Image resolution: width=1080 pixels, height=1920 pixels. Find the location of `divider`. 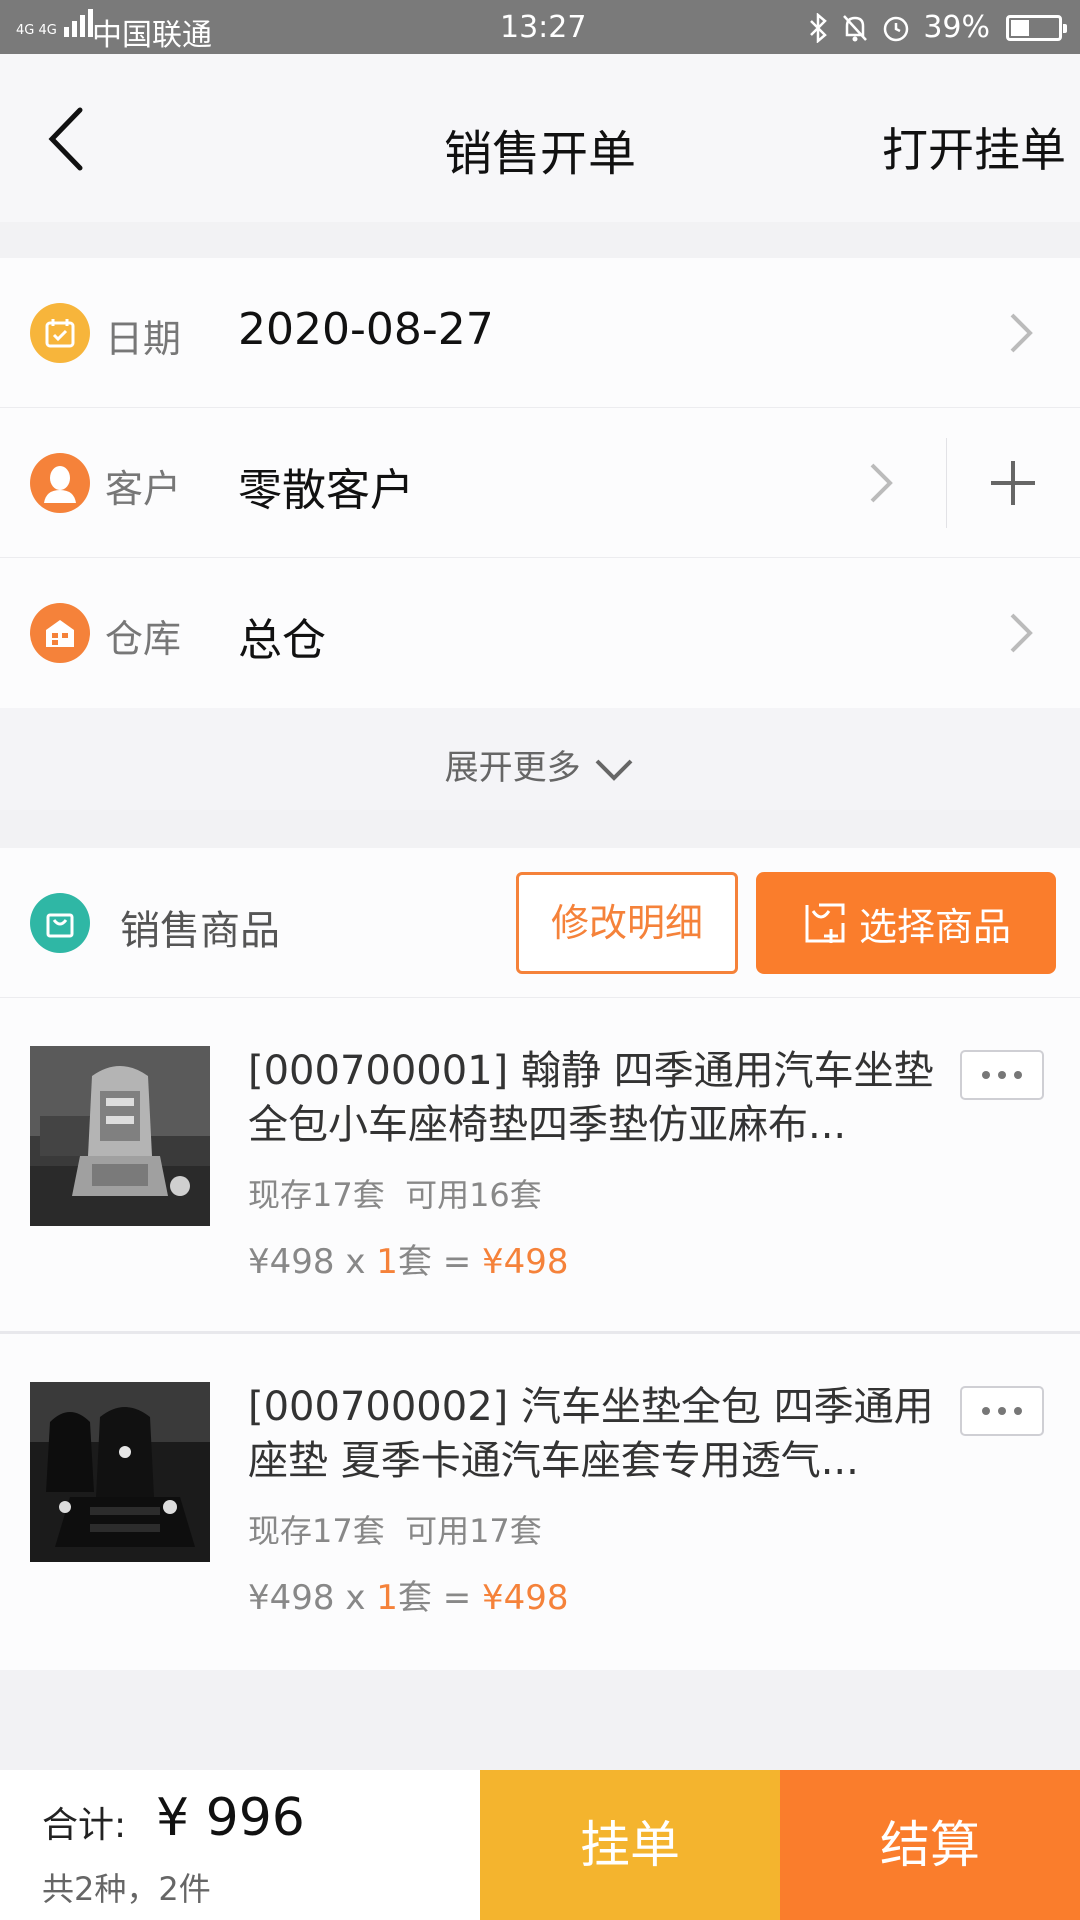

divider is located at coordinates (946, 483).